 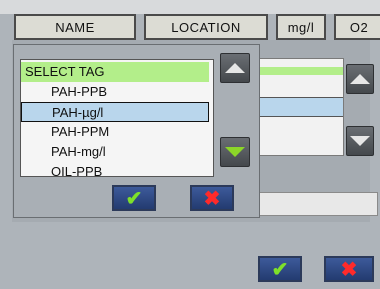 What do you see at coordinates (75, 27) in the screenshot?
I see `name-column-button: NAME` at bounding box center [75, 27].